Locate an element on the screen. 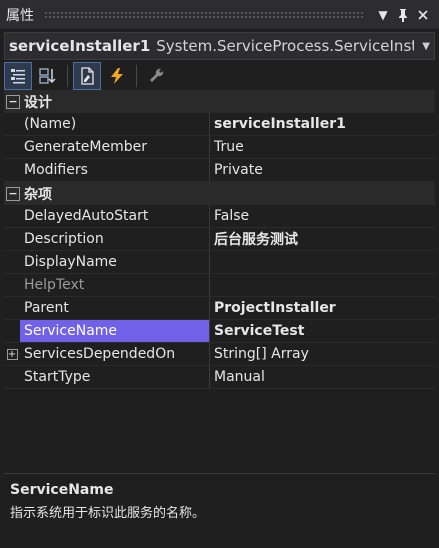 The image size is (439, 548). alphabetical-button is located at coordinates (48, 76).